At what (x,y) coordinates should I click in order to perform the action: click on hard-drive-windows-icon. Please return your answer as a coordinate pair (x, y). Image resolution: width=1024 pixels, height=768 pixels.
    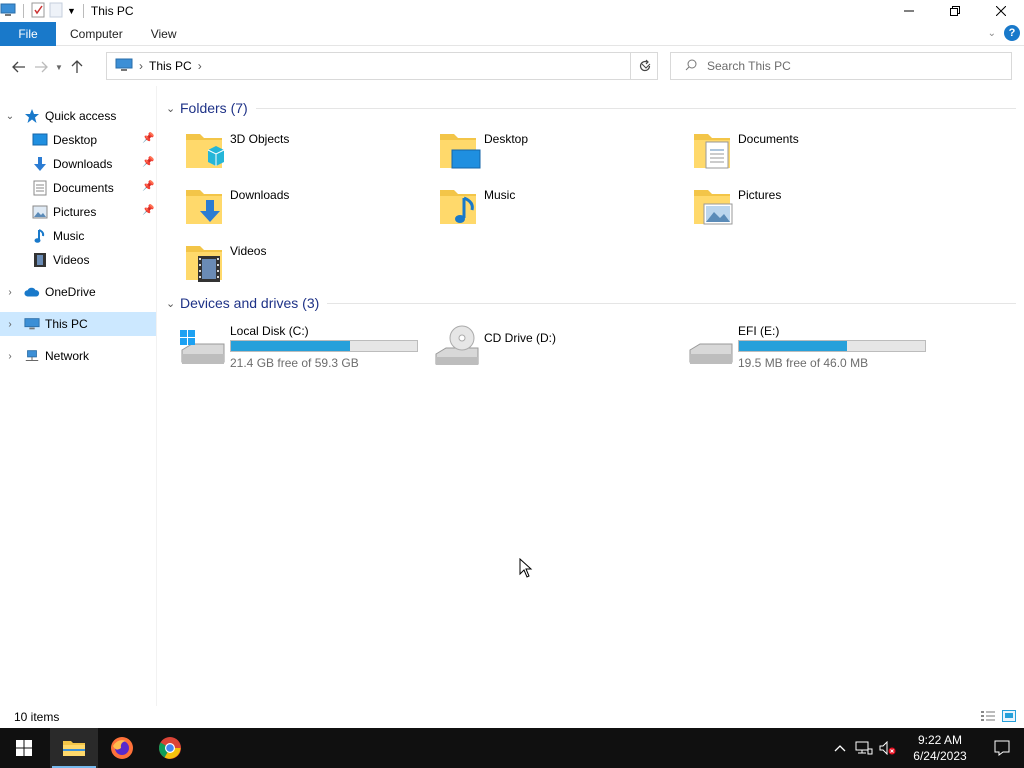
    Looking at the image, I should click on (202, 347).